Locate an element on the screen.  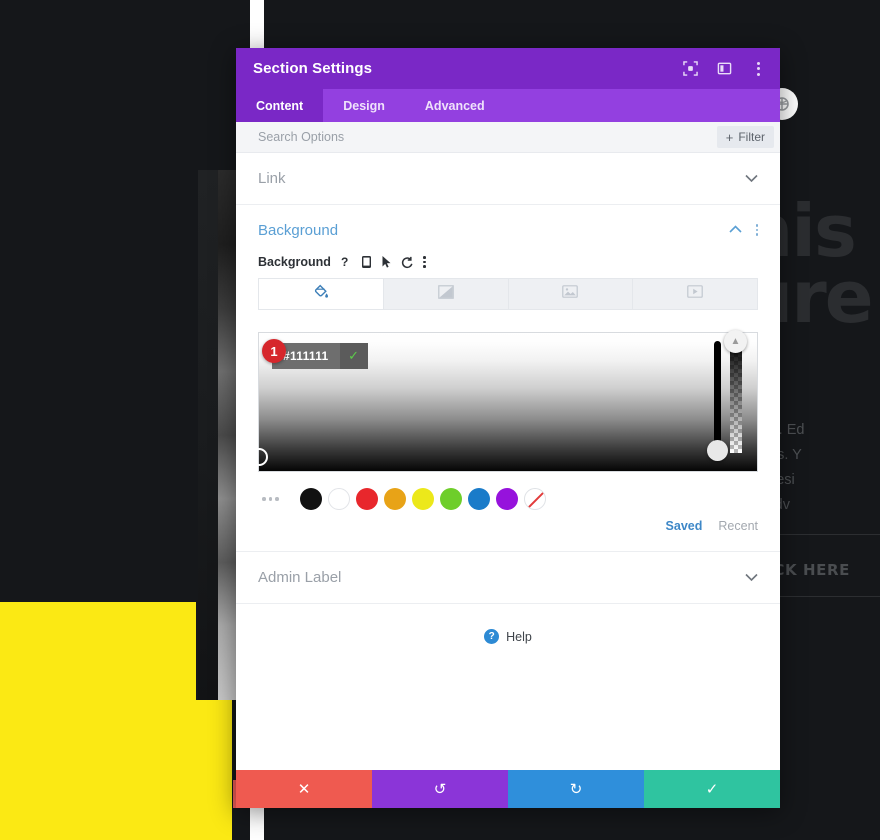
video-icon is located at coordinates (695, 294).